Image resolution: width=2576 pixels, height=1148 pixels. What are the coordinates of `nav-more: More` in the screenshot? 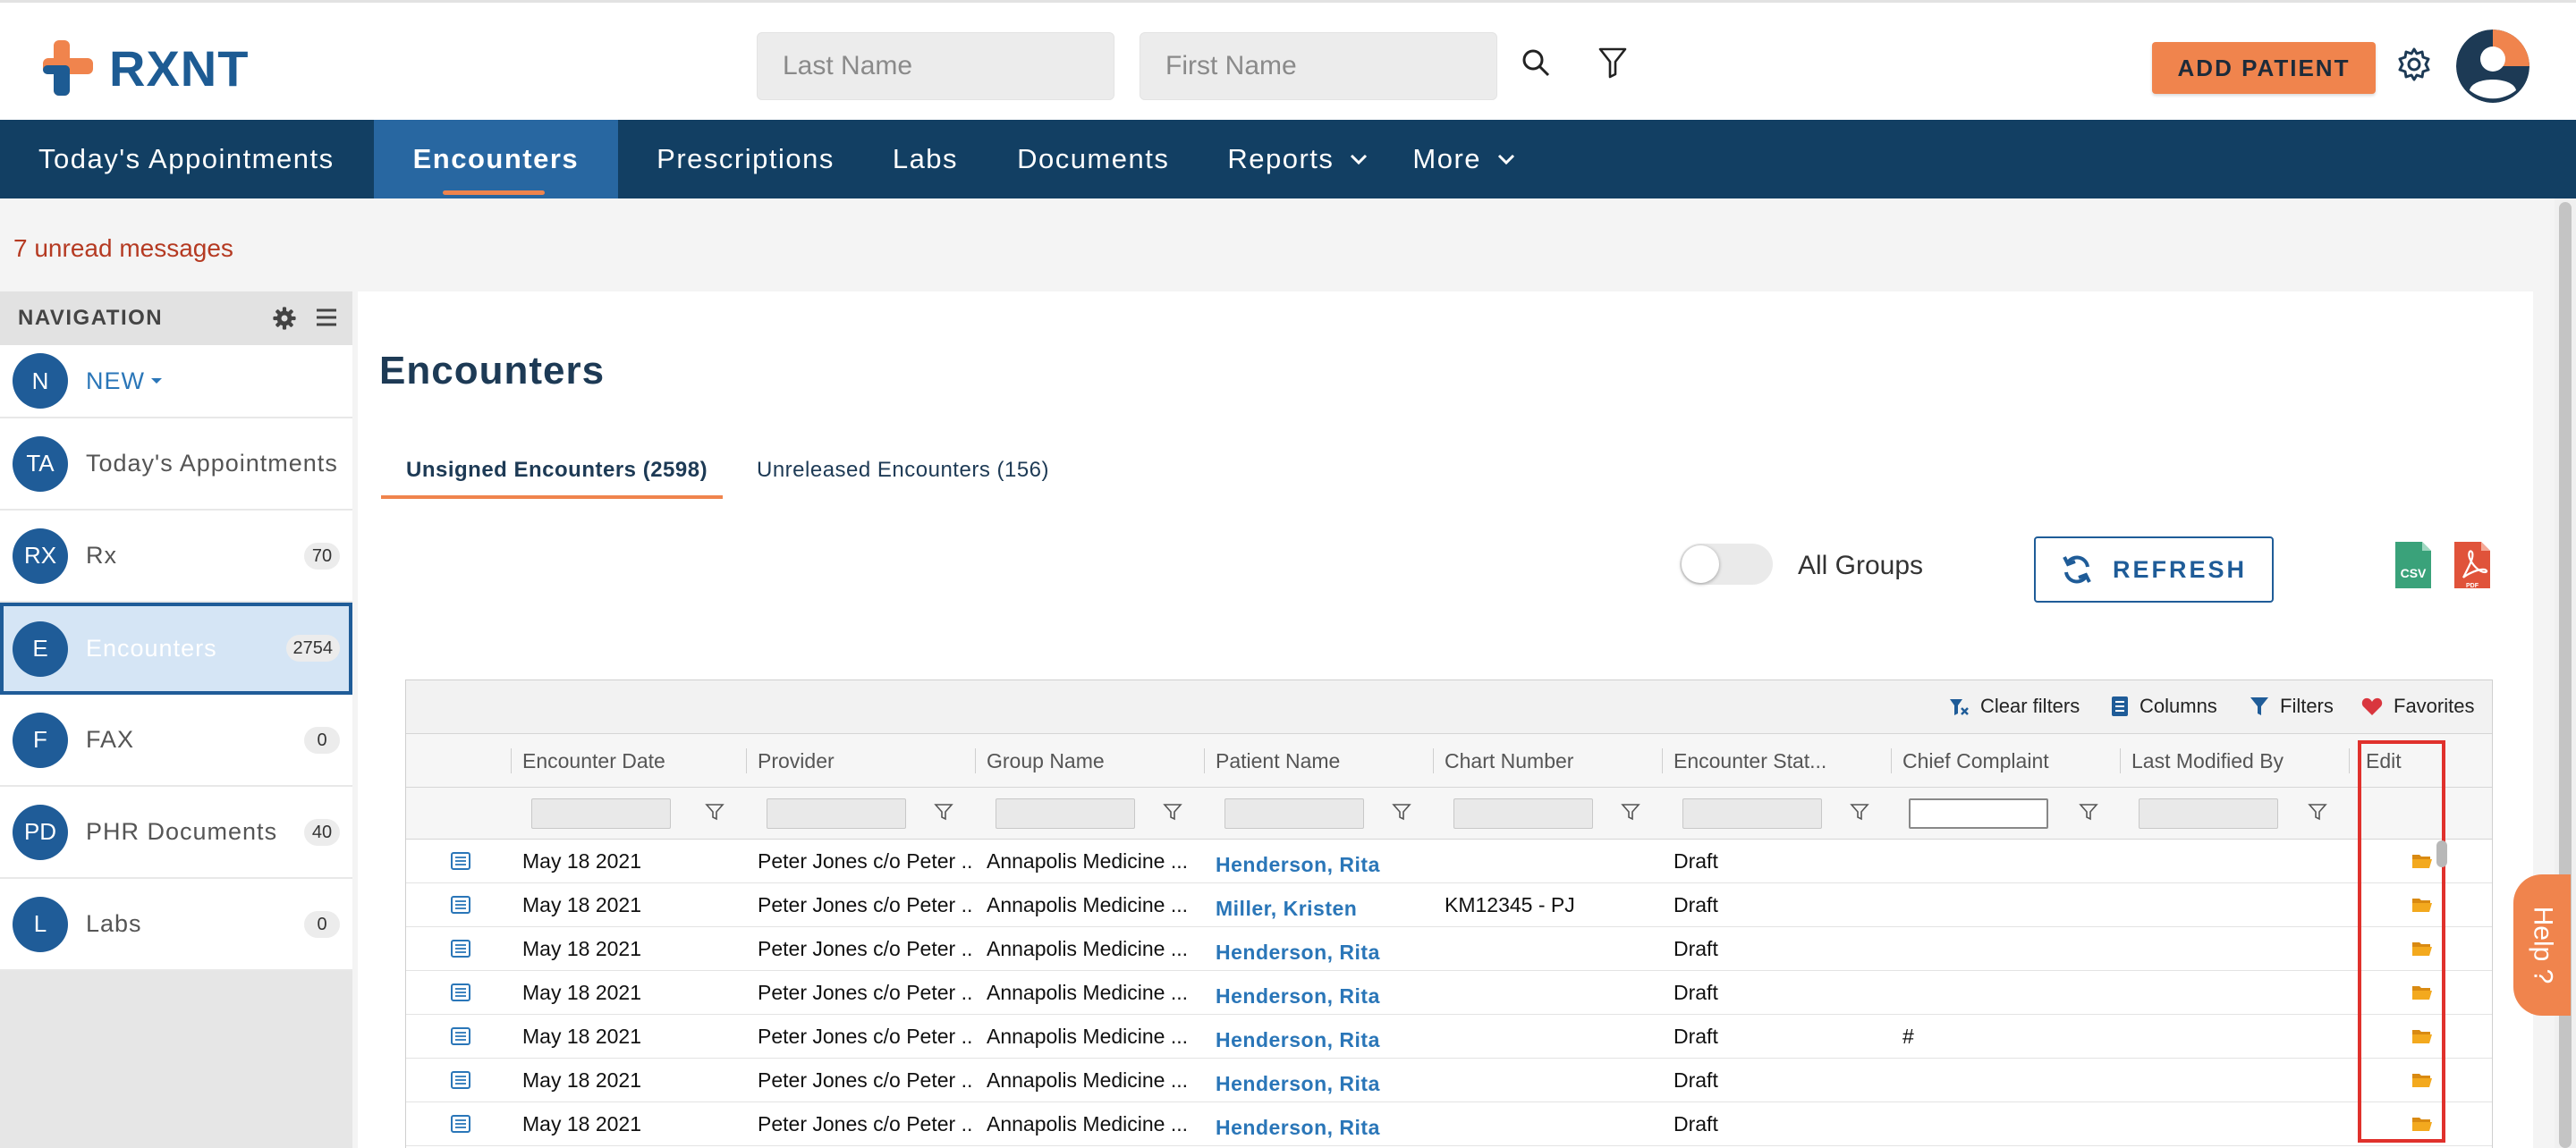 It's located at (1481, 159).